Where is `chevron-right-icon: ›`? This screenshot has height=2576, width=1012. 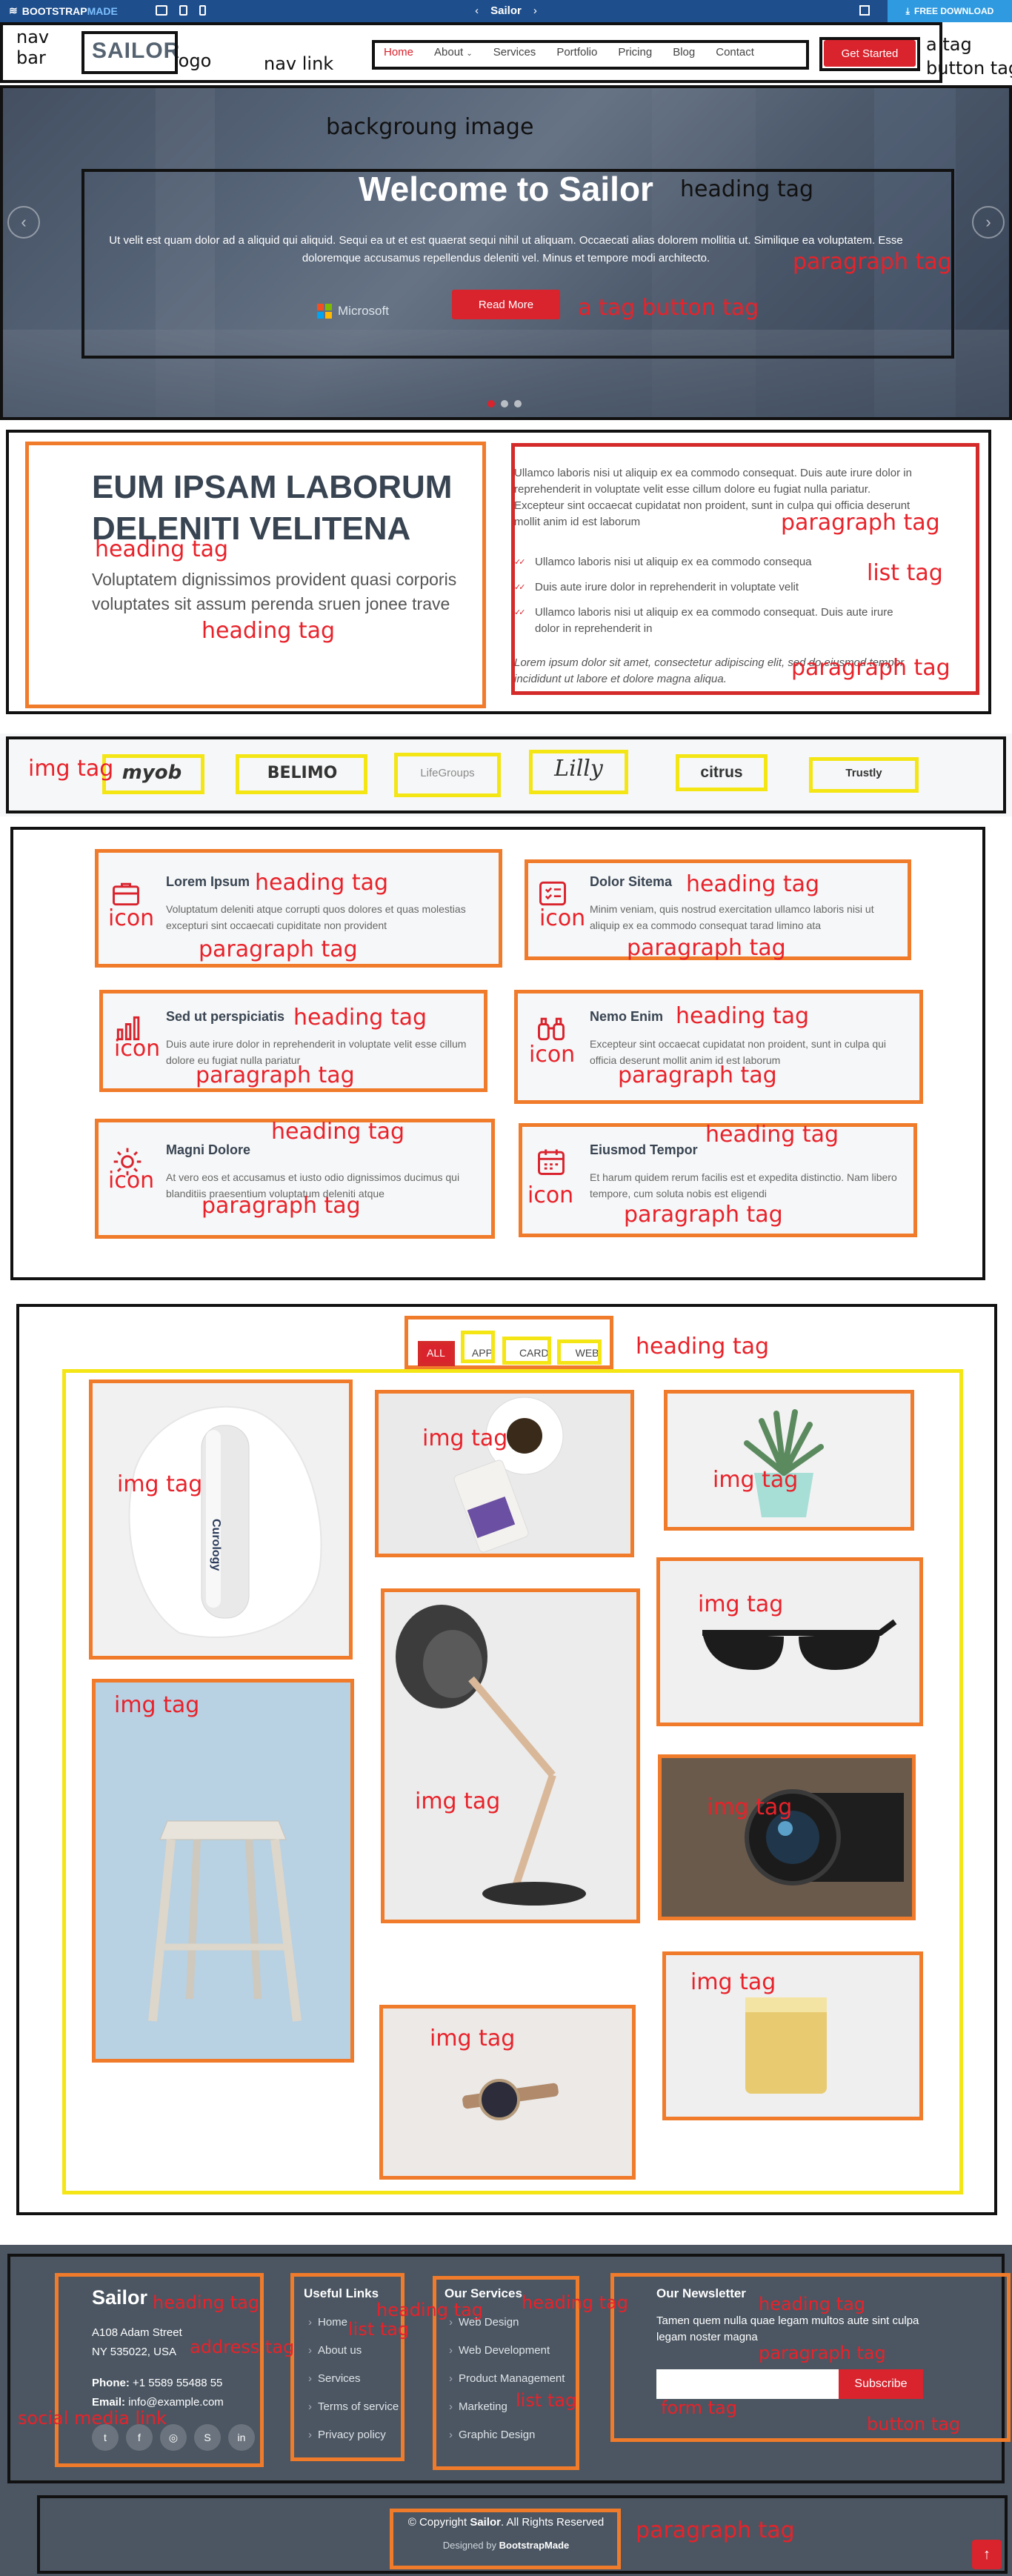
chevron-right-icon: › is located at coordinates (535, 10).